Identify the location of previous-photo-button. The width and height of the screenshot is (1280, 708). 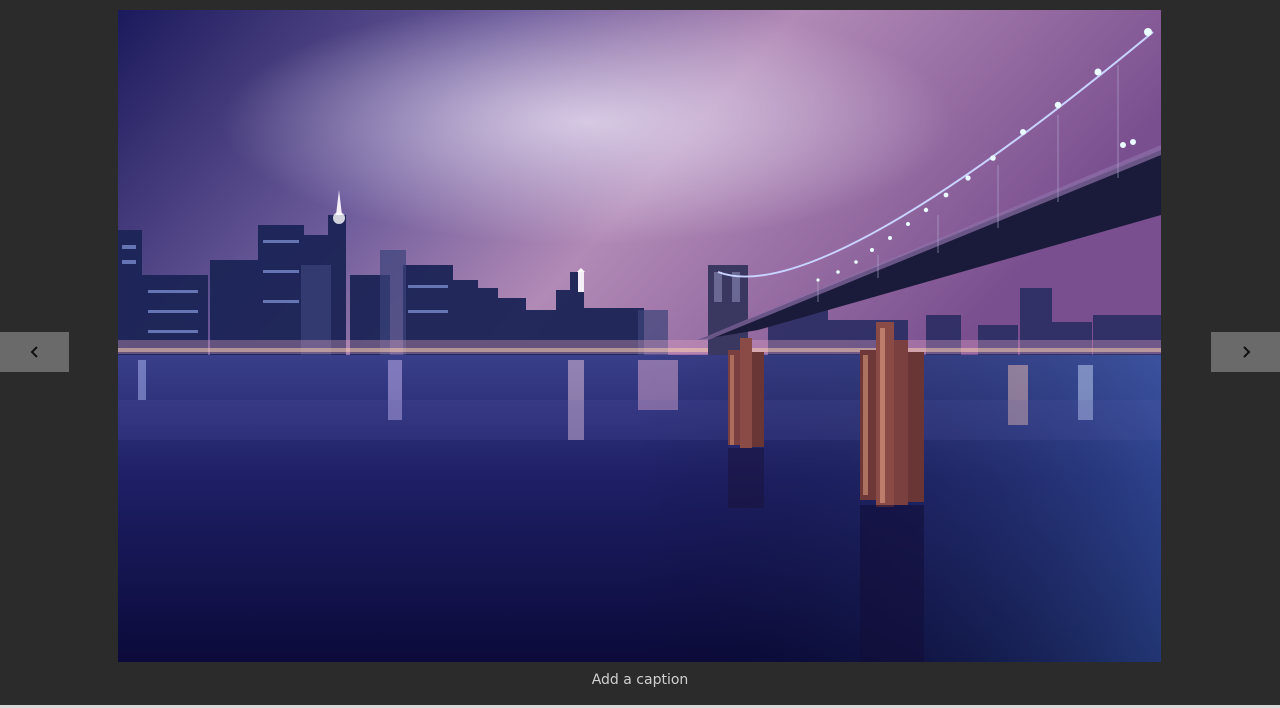
(34, 352).